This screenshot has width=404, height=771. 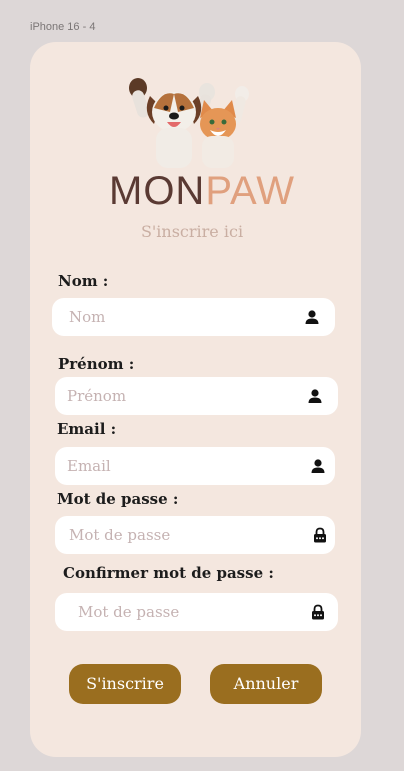 What do you see at coordinates (83, 281) in the screenshot?
I see `nom-label: Nom :` at bounding box center [83, 281].